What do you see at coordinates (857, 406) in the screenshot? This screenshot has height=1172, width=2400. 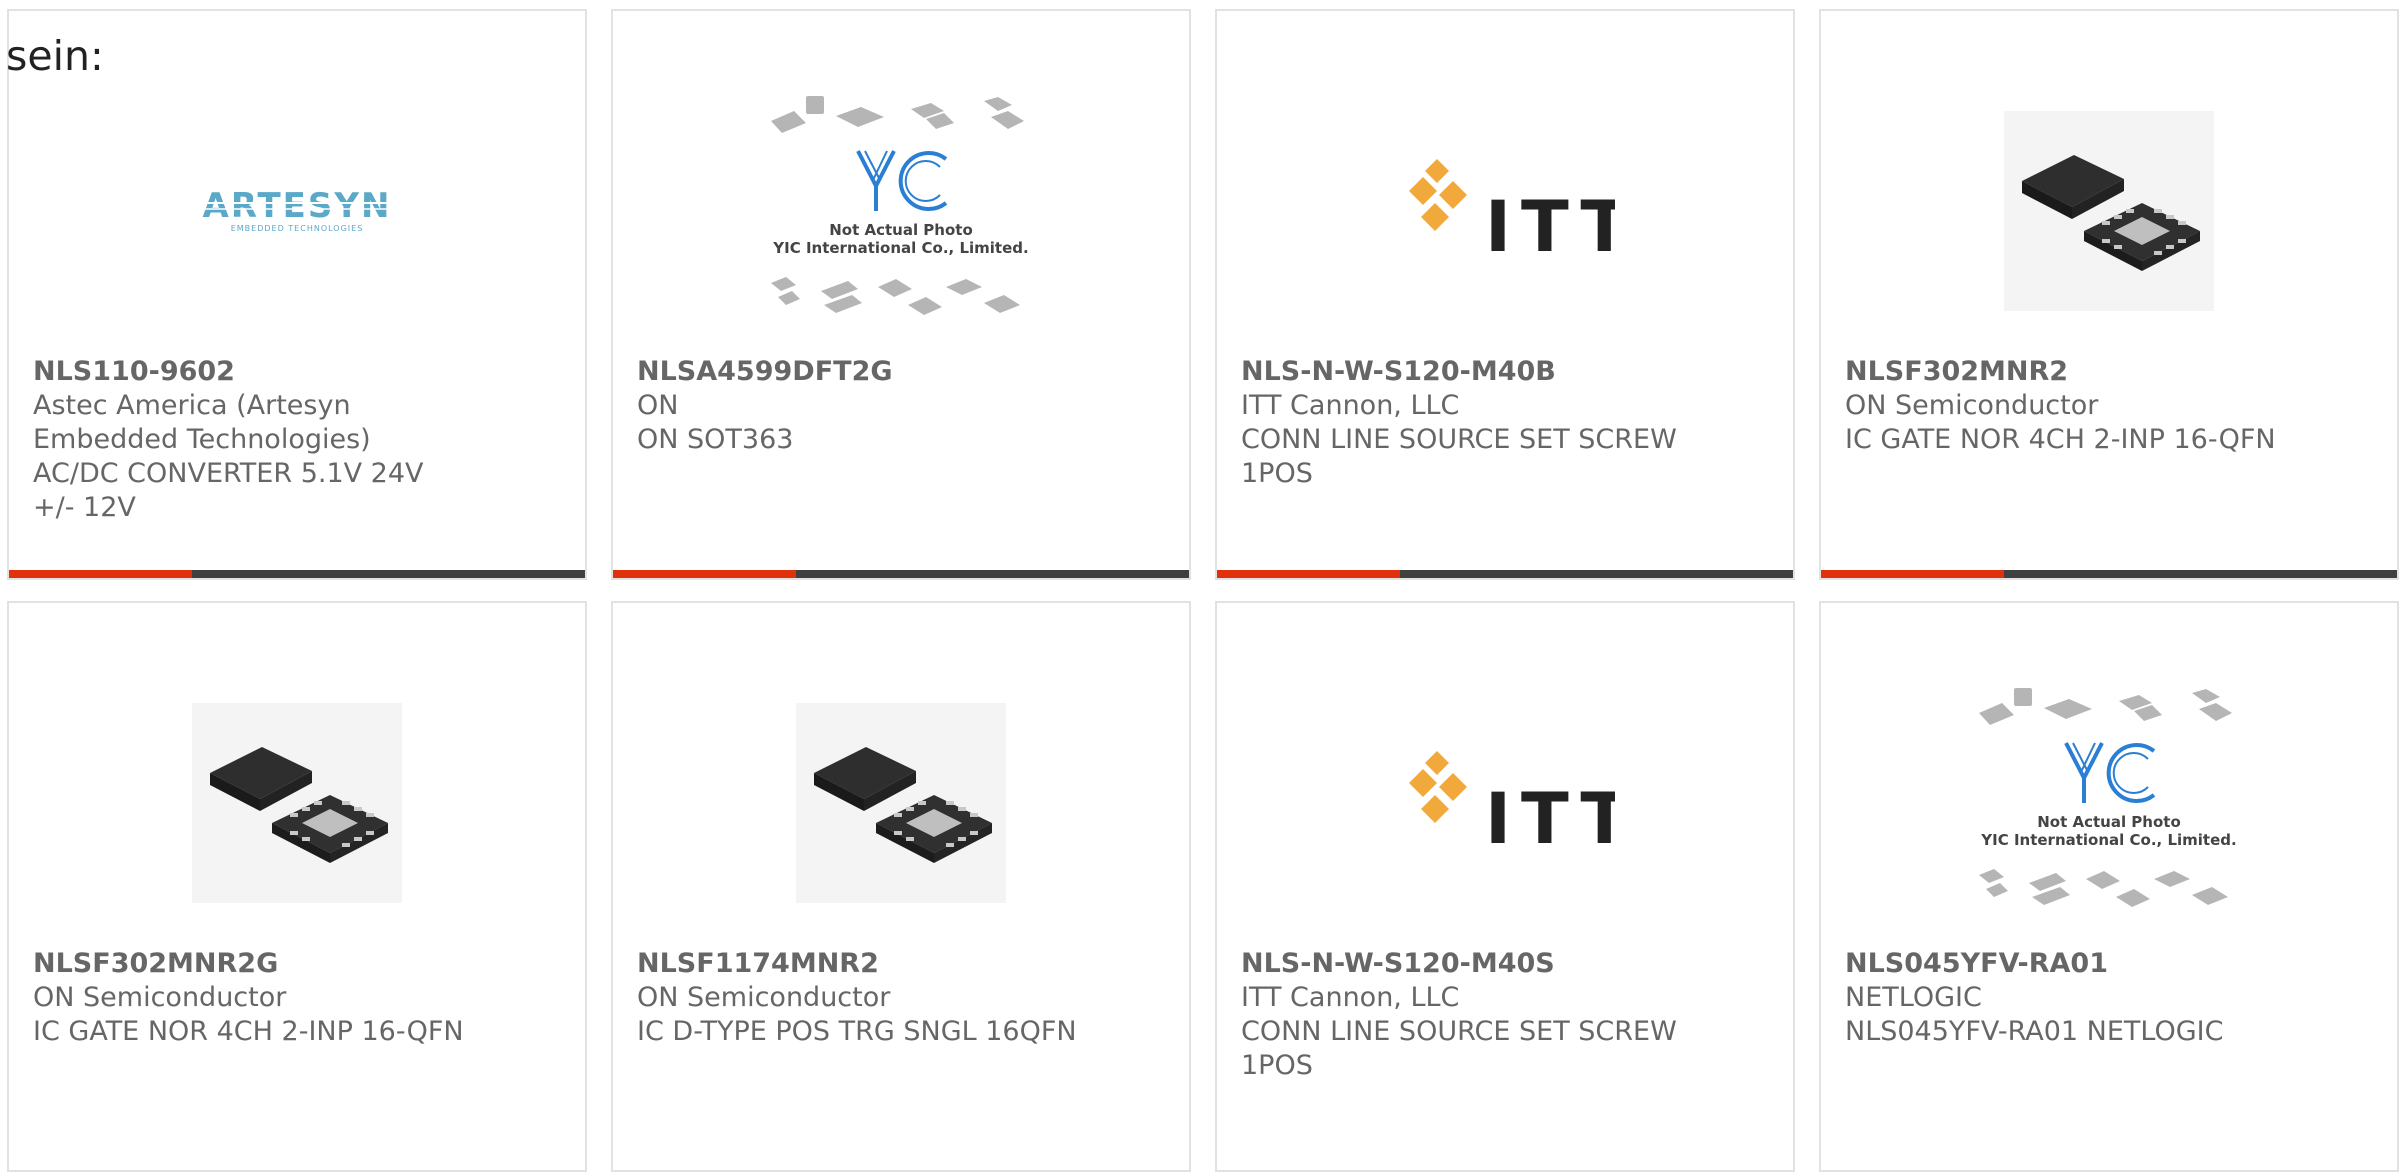 I see `product-info: NLSA4599DFT2G ON ON SOT363` at bounding box center [857, 406].